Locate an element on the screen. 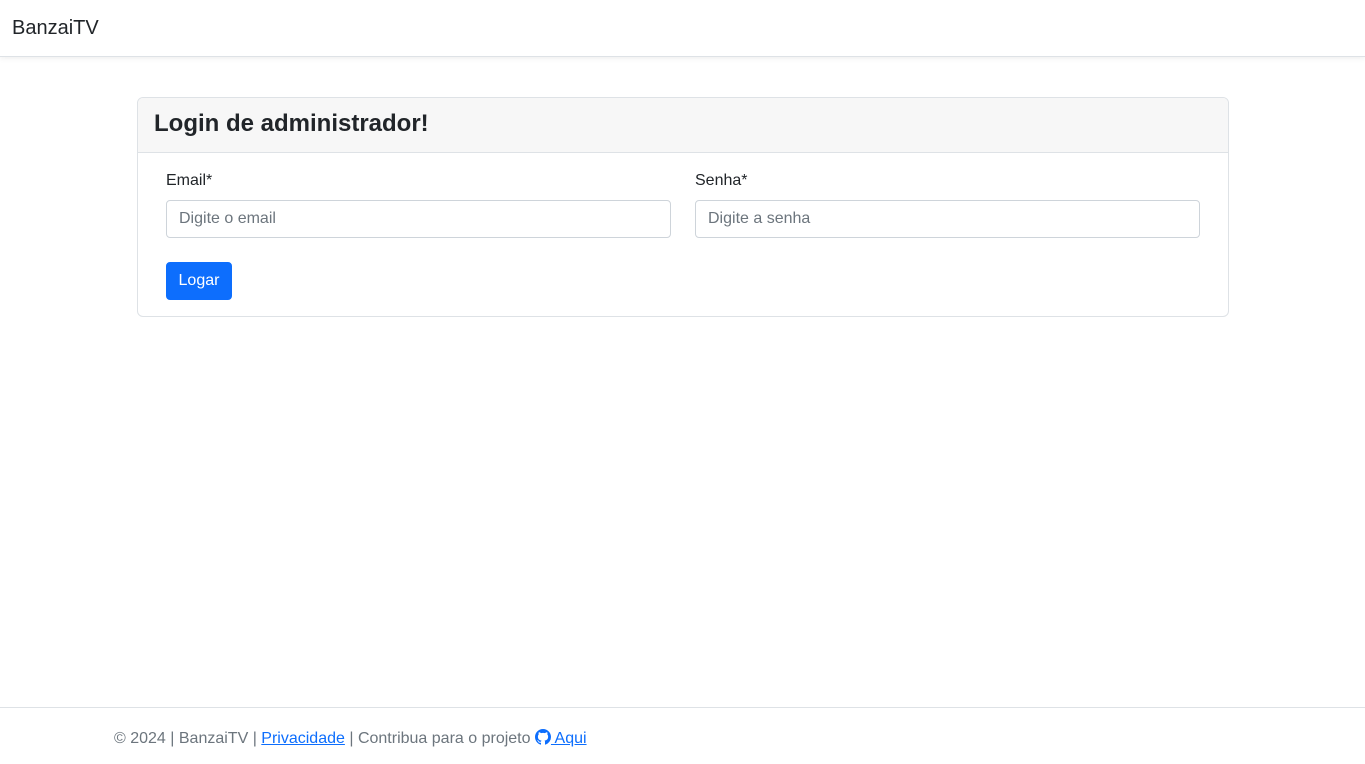 The width and height of the screenshot is (1365, 764). brand-link: BanzaiTV is located at coordinates (55, 28).